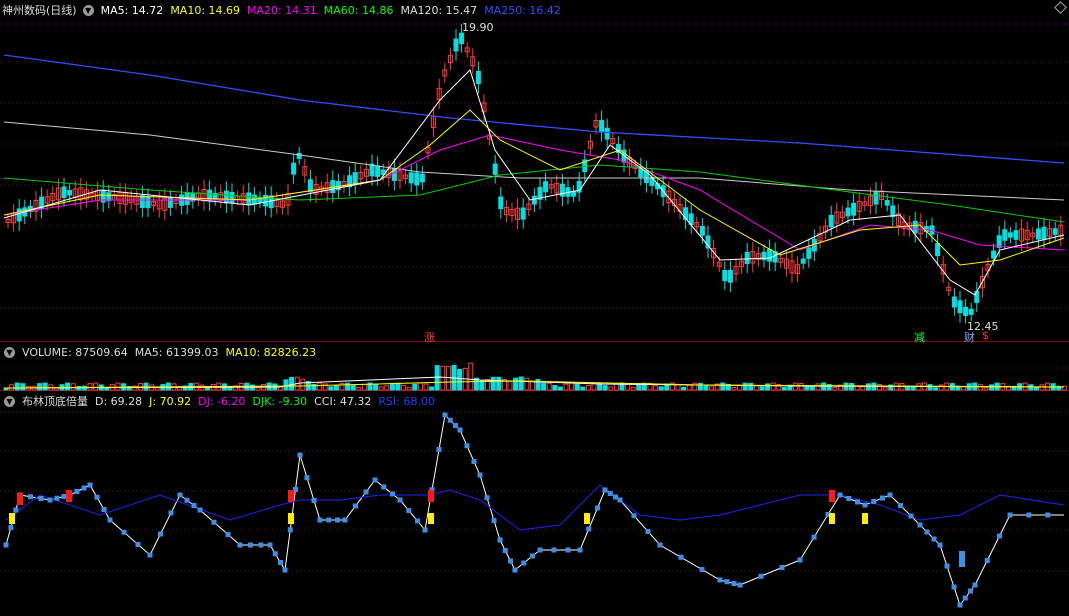 The height and width of the screenshot is (616, 1069). I want to click on ma-value: MA60: 14.86, so click(358, 10).